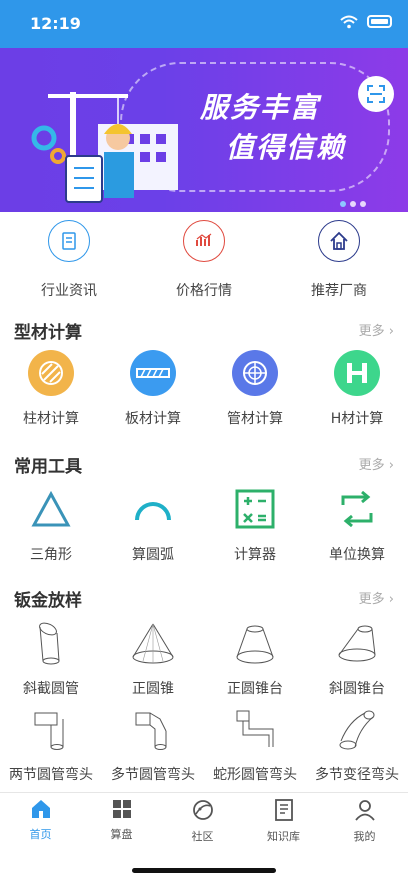  Describe the element at coordinates (153, 373) in the screenshot. I see `plate-material-icon` at that location.